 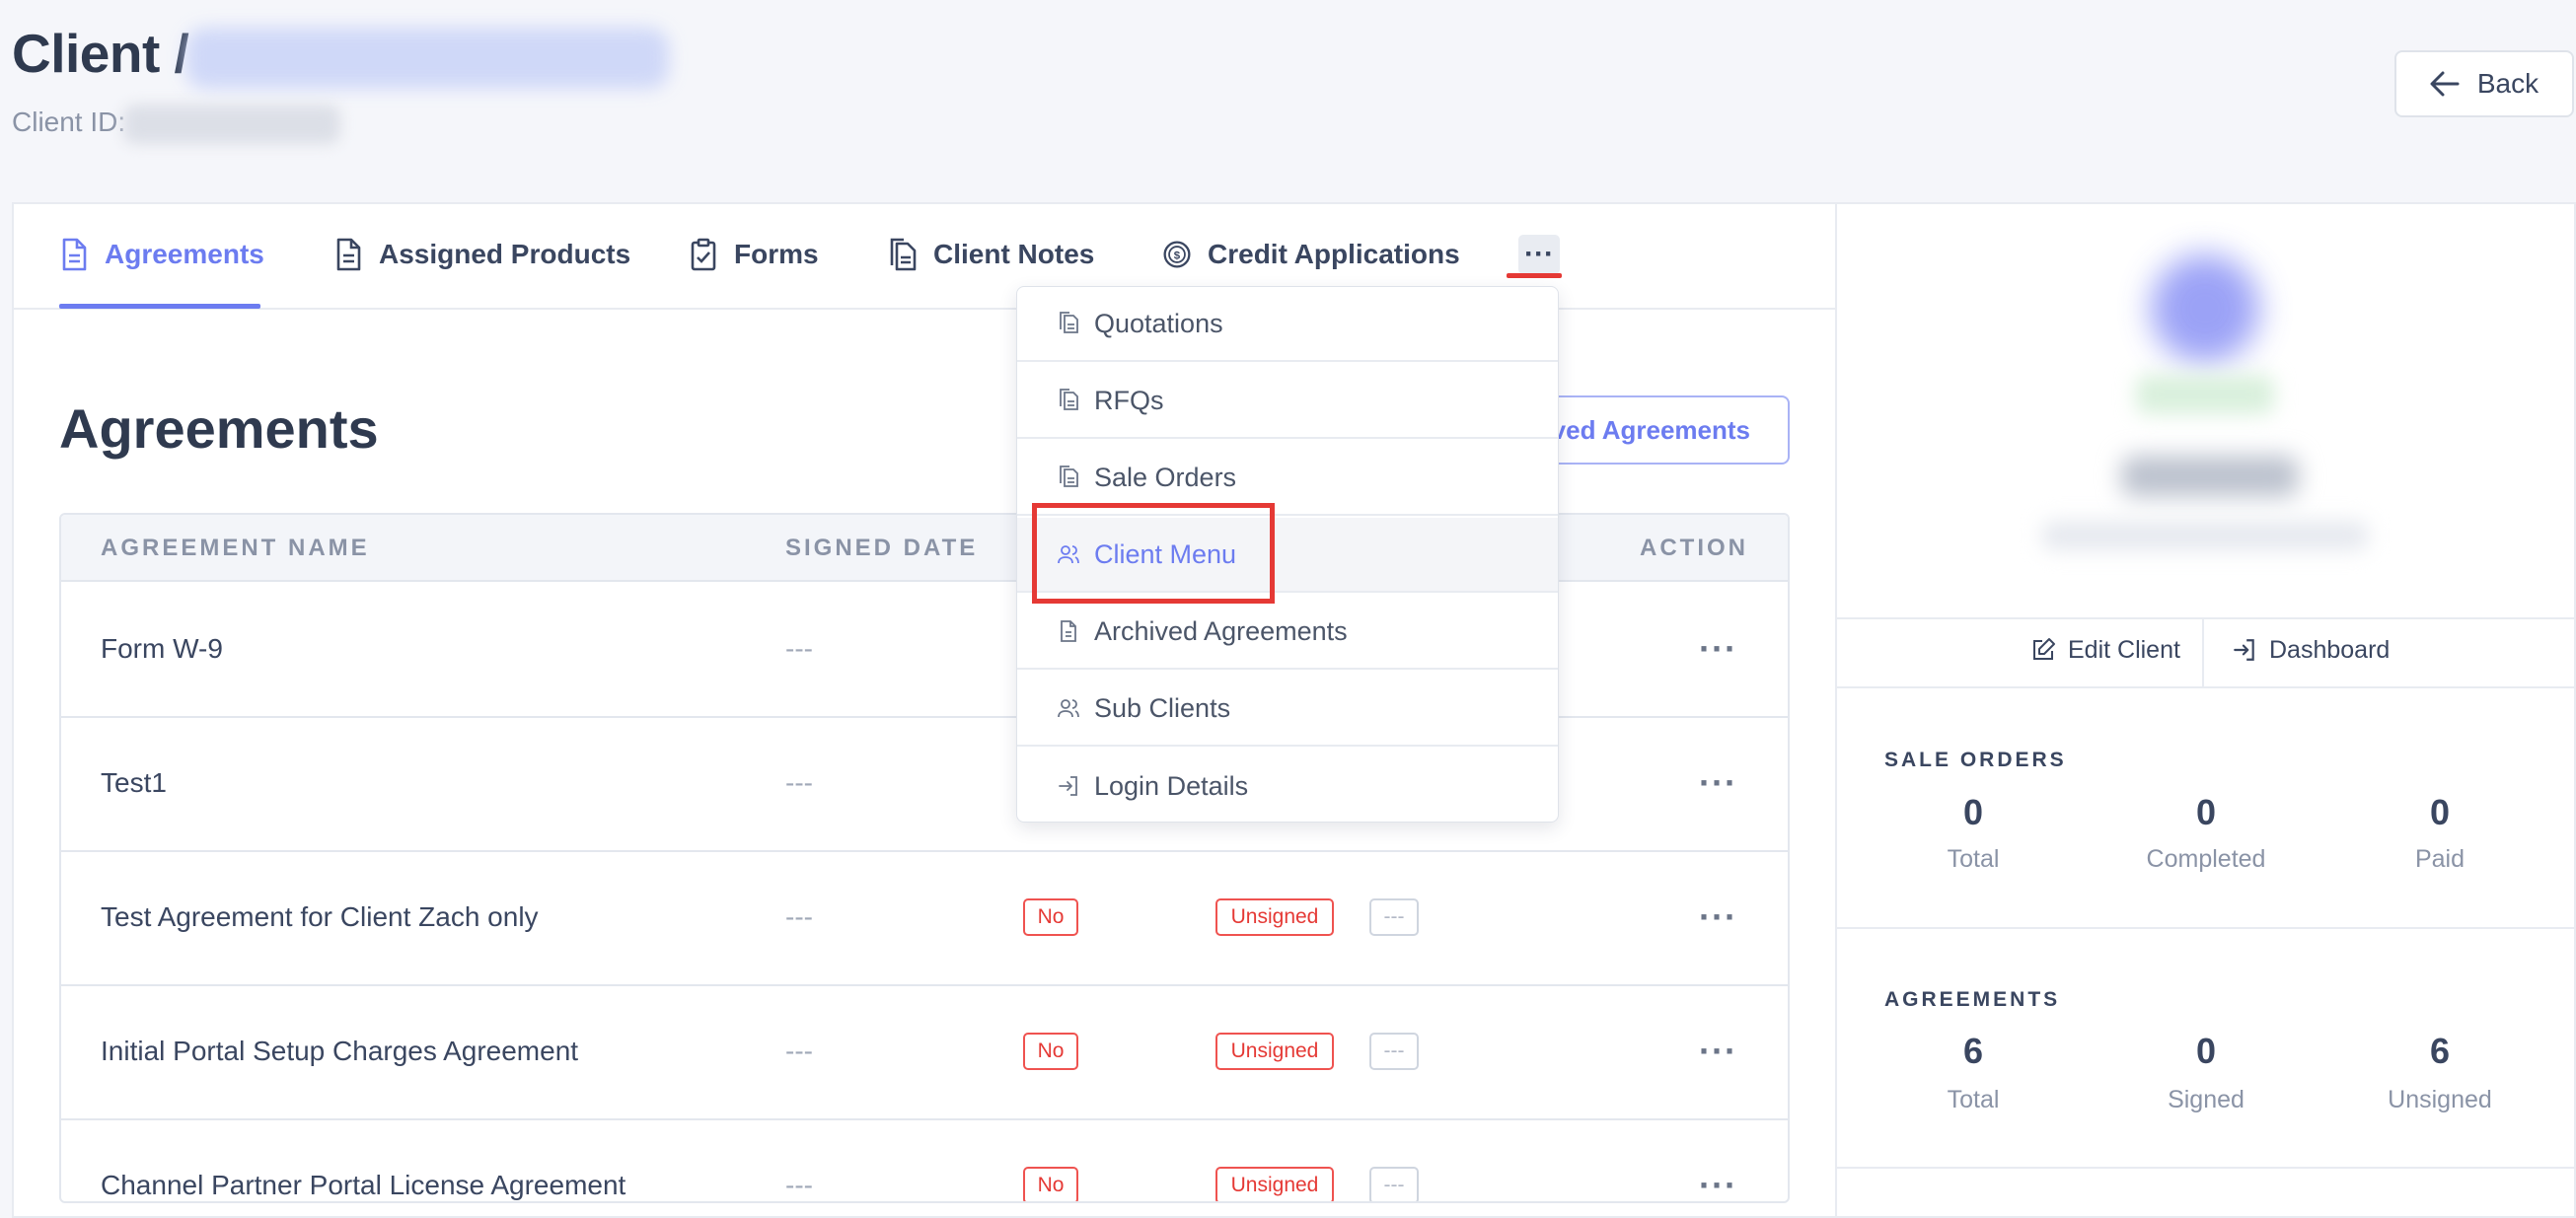 I want to click on tab-agreements: Agreements, so click(x=161, y=254).